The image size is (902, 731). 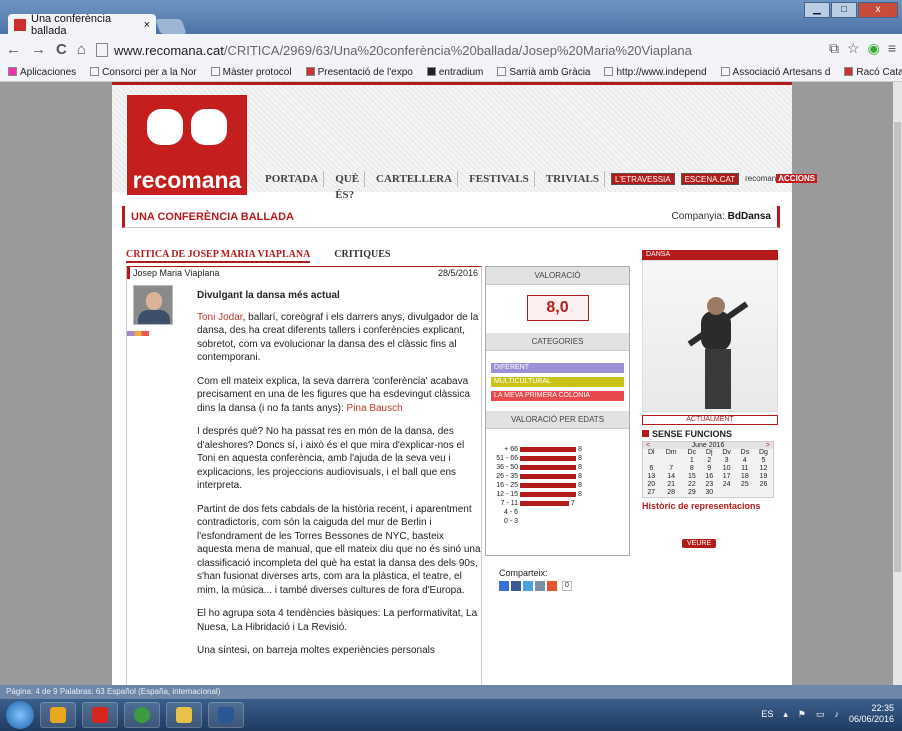 I want to click on nav-festivals: FESTIVALS, so click(x=499, y=179).